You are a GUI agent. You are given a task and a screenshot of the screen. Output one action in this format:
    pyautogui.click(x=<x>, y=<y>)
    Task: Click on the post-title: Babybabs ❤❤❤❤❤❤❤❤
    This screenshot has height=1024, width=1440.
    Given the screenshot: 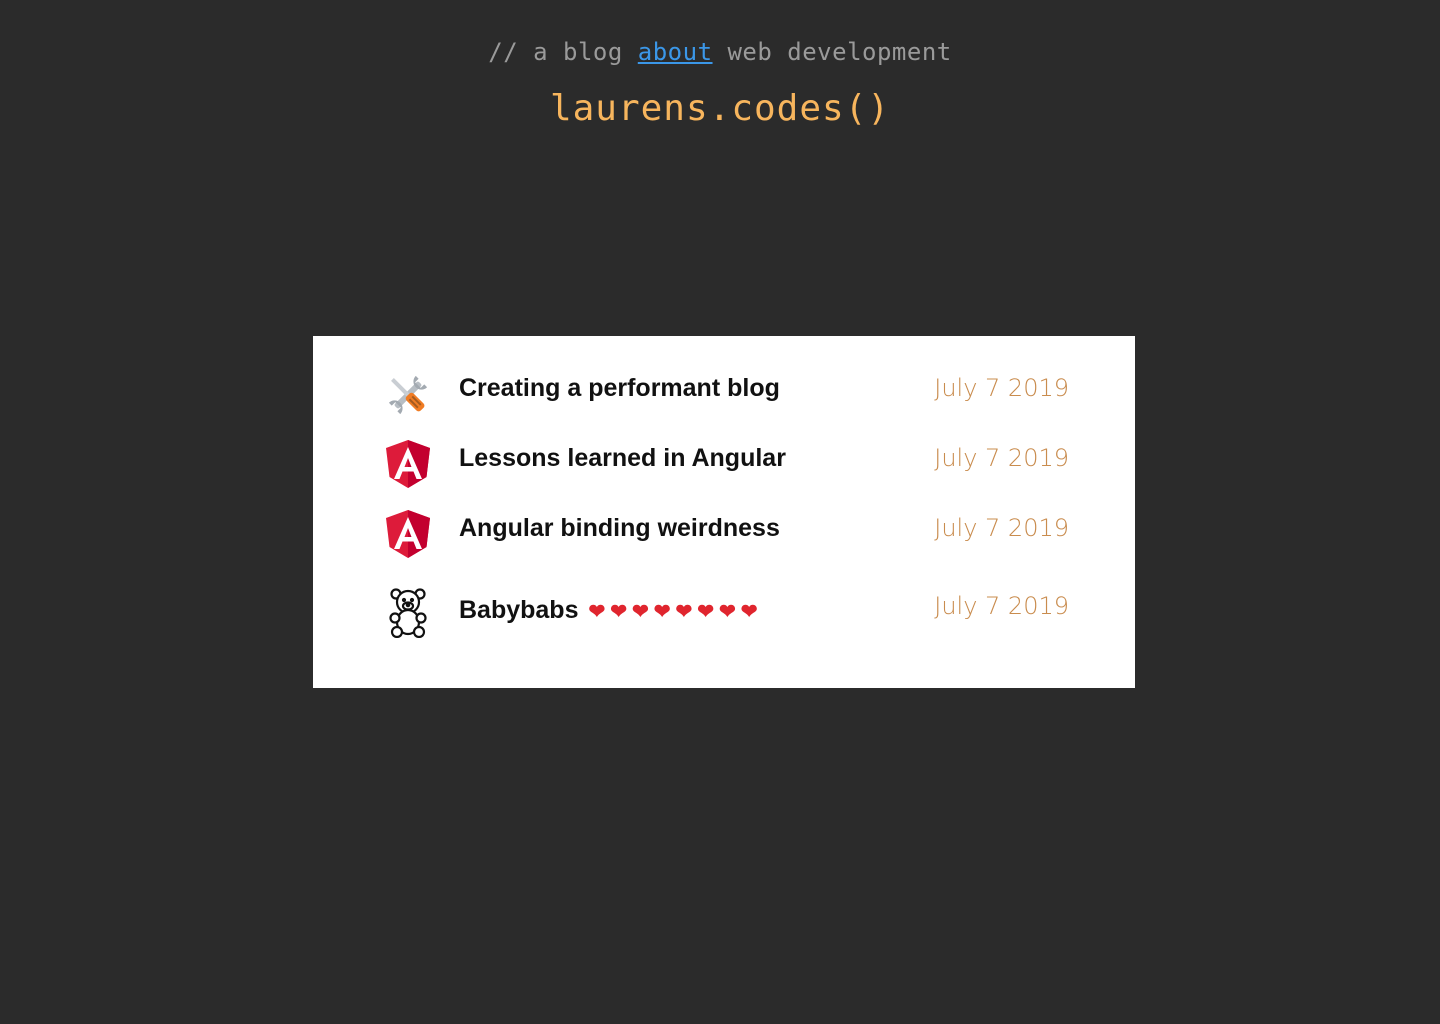 What is the action you would take?
    pyautogui.click(x=611, y=610)
    